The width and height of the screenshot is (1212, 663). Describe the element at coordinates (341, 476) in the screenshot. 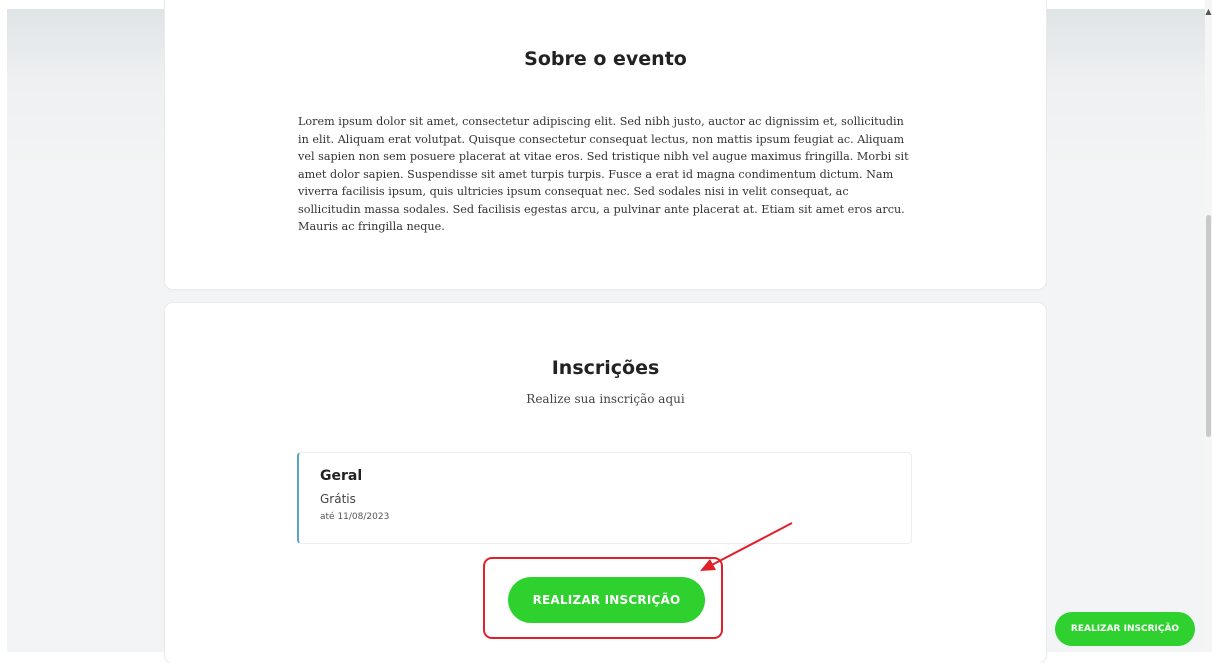

I see `ticket-name: Geral` at that location.